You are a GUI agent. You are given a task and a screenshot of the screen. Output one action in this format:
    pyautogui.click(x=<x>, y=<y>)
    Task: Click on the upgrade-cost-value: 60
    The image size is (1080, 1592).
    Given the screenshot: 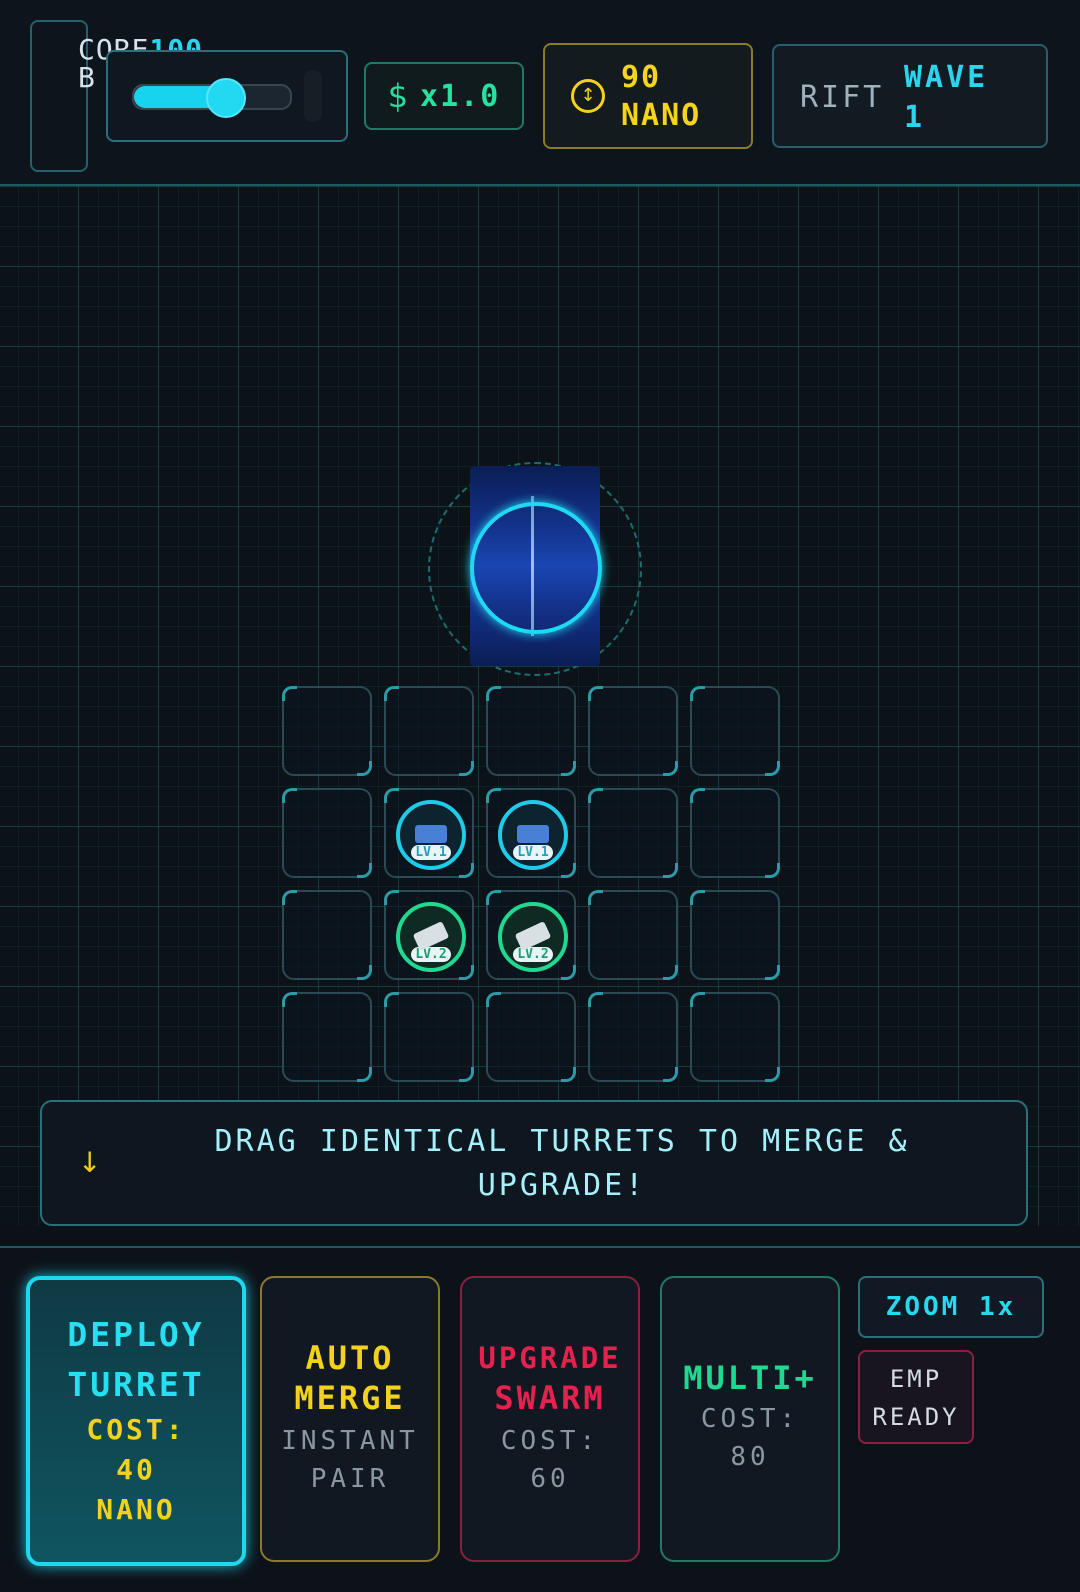 What is the action you would take?
    pyautogui.click(x=550, y=1479)
    